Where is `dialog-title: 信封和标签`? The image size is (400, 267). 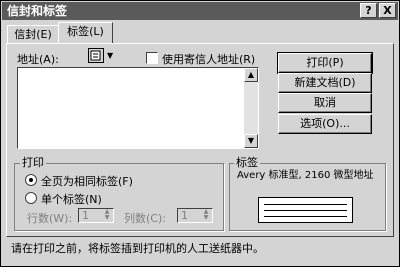
dialog-title: 信封和标签 is located at coordinates (37, 11).